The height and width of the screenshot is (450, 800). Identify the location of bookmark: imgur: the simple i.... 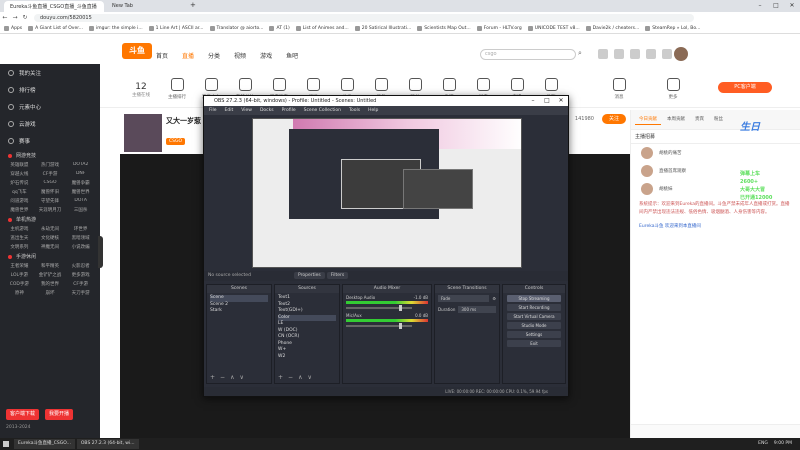
(115, 28).